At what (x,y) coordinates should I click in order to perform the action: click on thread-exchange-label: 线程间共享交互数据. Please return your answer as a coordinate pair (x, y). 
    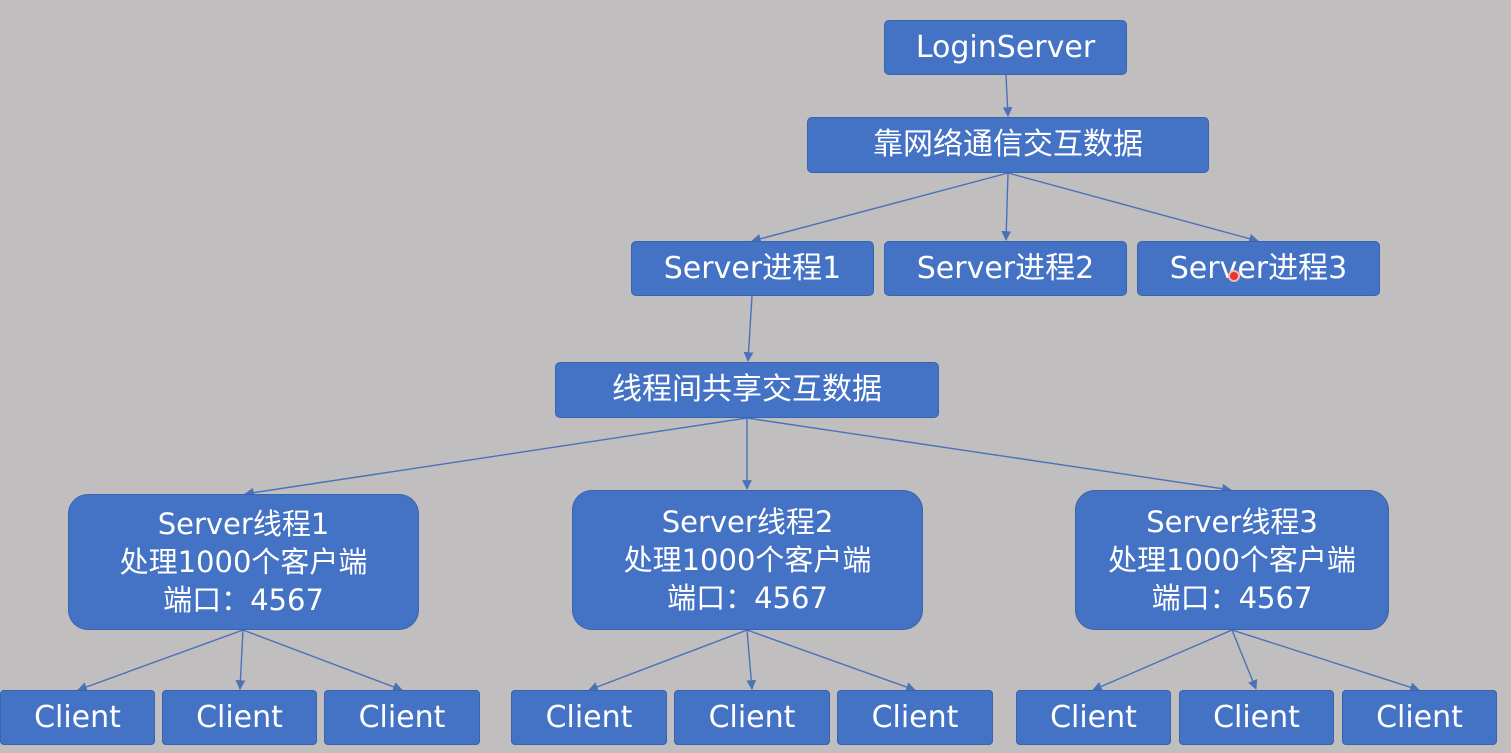
    Looking at the image, I should click on (747, 389).